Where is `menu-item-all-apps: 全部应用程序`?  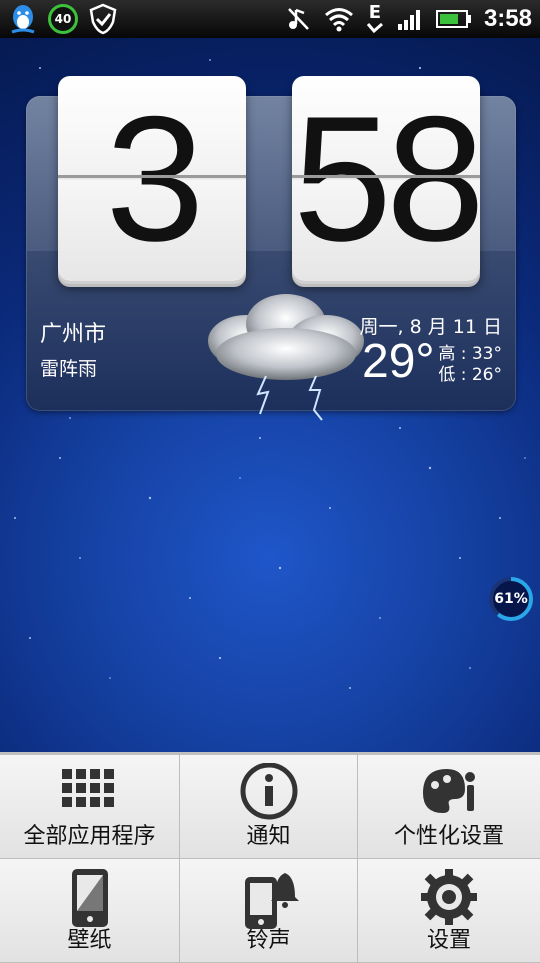 menu-item-all-apps: 全部应用程序 is located at coordinates (90, 807).